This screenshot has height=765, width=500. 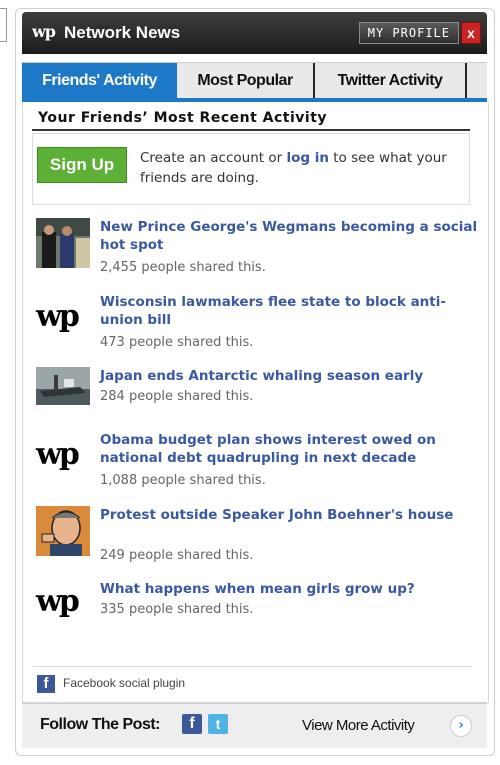 What do you see at coordinates (63, 531) in the screenshot?
I see `portrait-illustration-thumbnail` at bounding box center [63, 531].